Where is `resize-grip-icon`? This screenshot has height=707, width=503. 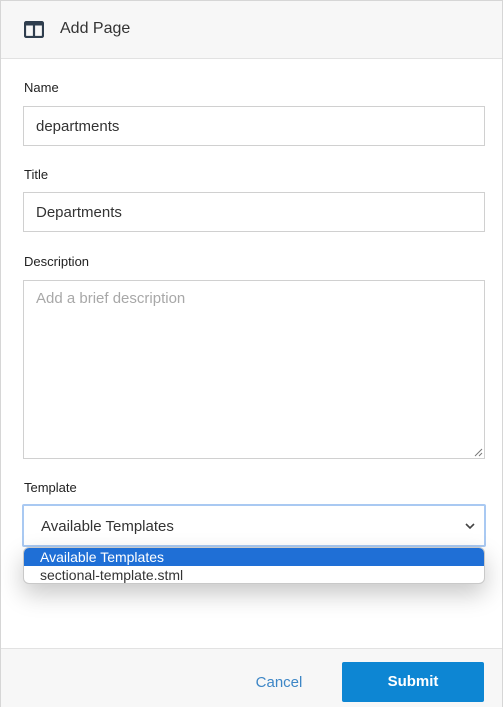
resize-grip-icon is located at coordinates (478, 452).